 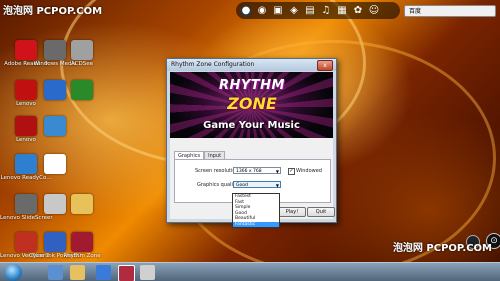 I want to click on windowed-checkbox: ✓, so click(x=291, y=171).